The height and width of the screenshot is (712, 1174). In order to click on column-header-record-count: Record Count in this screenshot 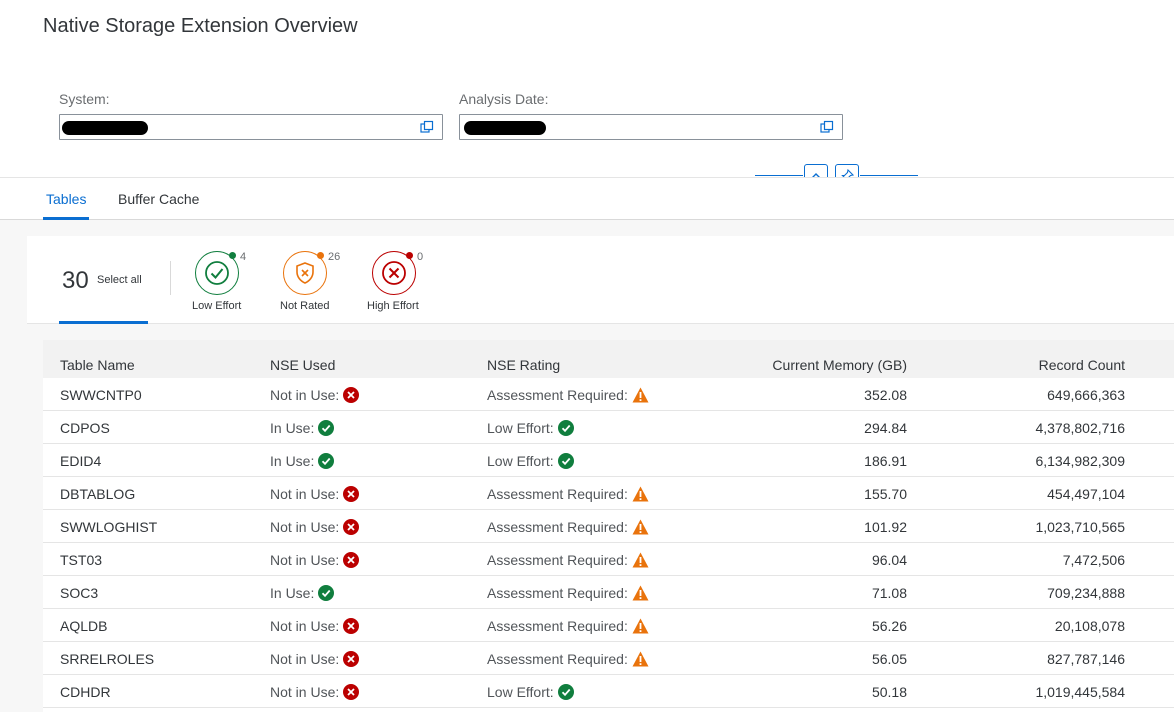, I will do `click(1082, 365)`.